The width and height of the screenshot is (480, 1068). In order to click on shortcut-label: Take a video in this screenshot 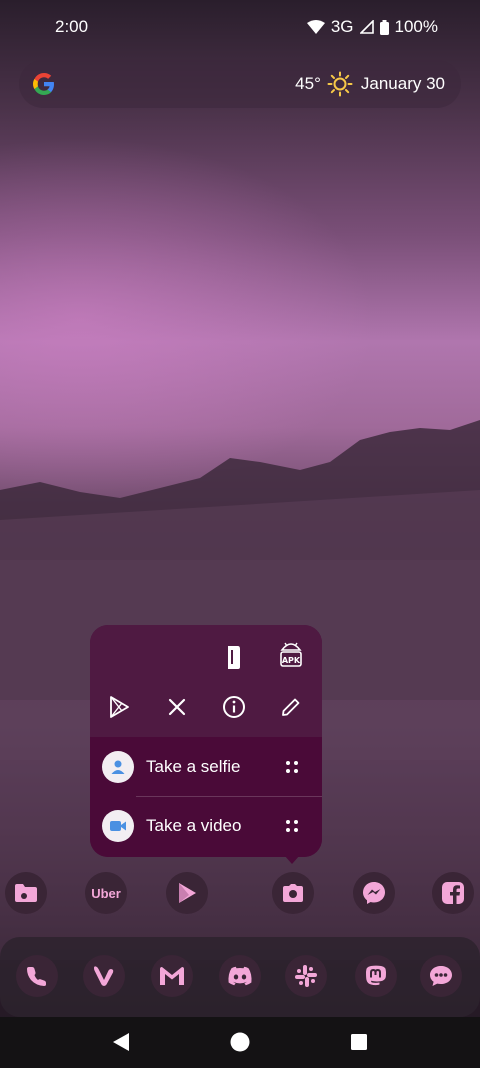, I will do `click(194, 825)`.